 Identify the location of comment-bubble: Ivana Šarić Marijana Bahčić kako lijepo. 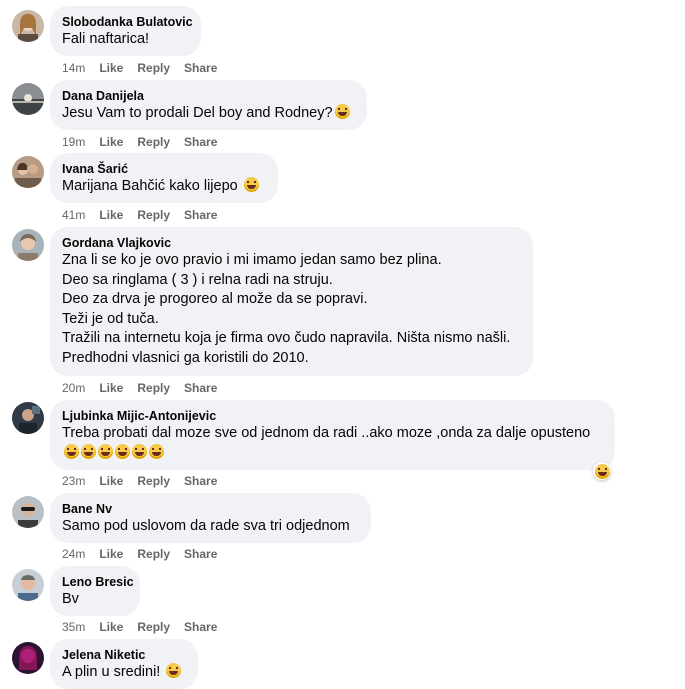
(164, 178).